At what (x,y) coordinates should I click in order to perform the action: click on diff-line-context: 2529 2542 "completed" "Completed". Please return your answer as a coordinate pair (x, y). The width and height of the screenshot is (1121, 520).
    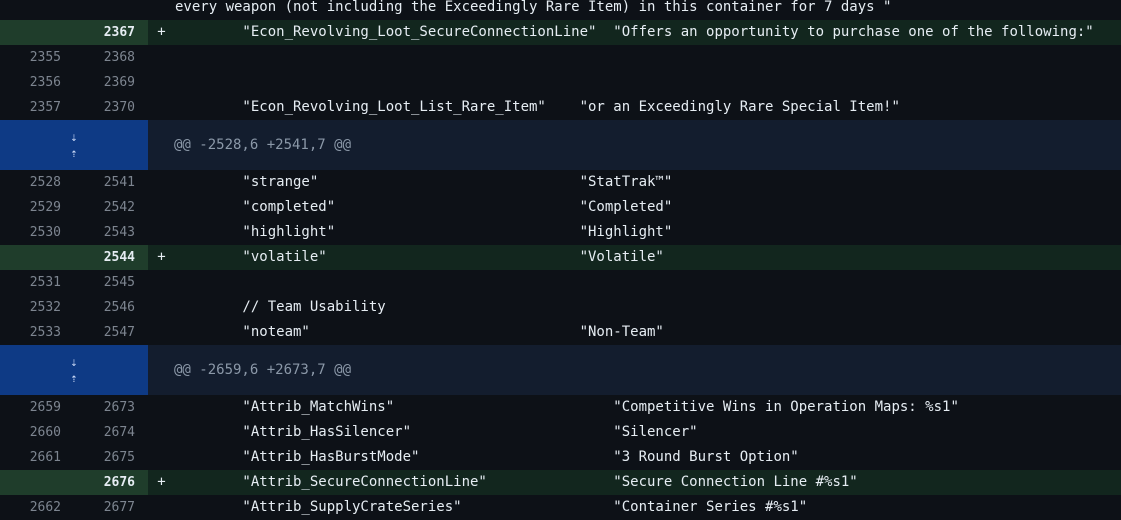
    Looking at the image, I should click on (560, 207).